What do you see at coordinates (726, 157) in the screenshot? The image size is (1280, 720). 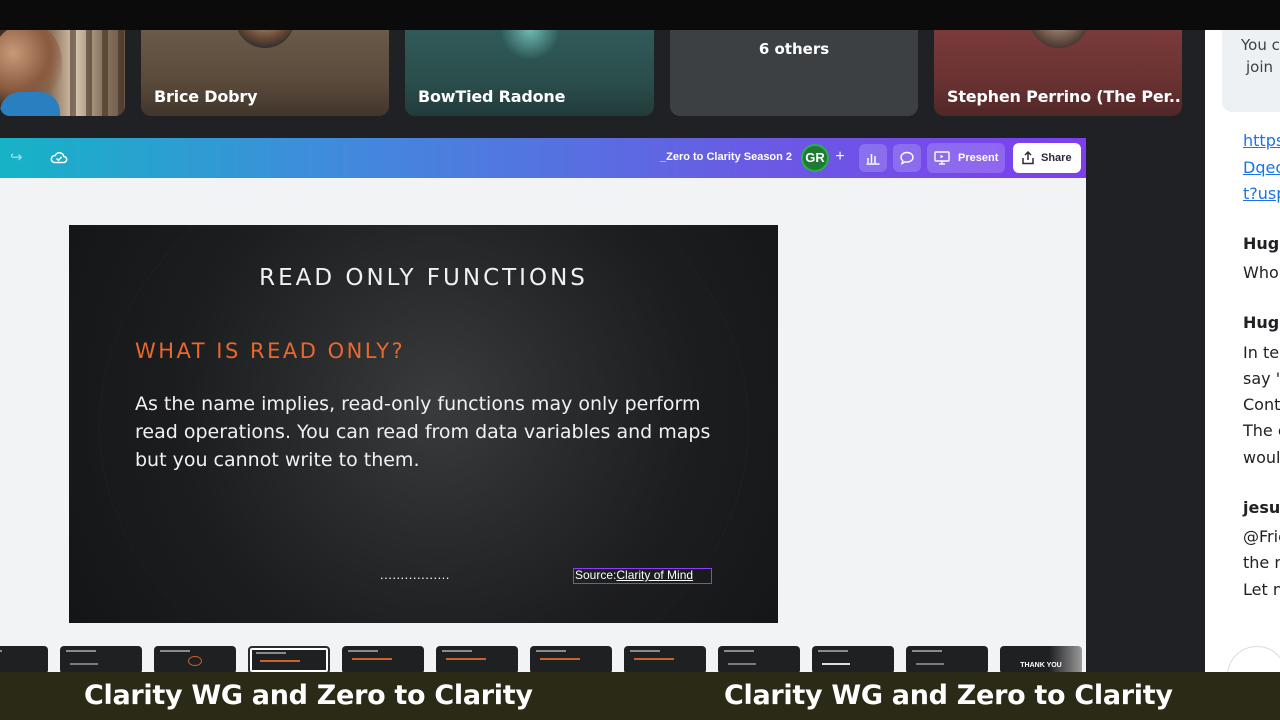 I see `document-title: _Zero to Clarity Season 2` at bounding box center [726, 157].